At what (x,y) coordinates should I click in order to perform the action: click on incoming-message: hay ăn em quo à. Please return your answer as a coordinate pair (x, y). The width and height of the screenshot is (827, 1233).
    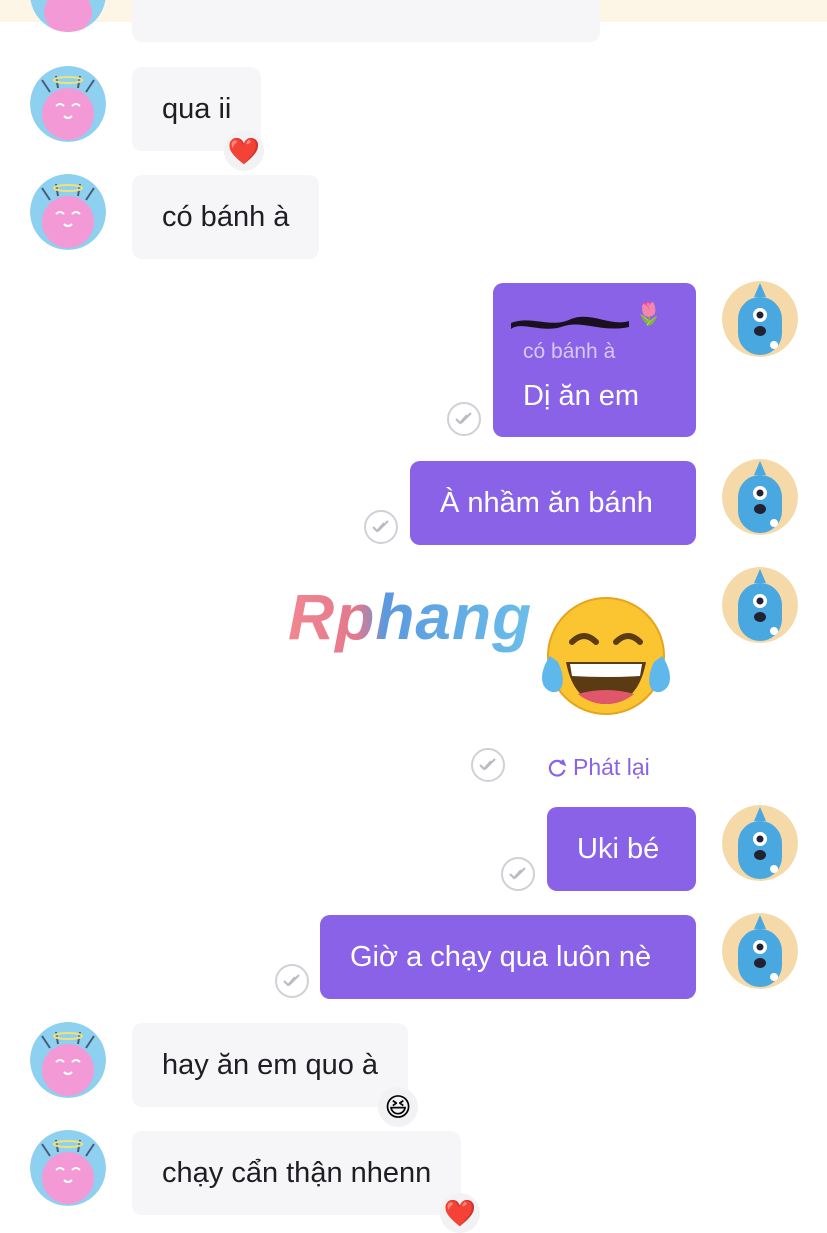
    Looking at the image, I should click on (270, 1065).